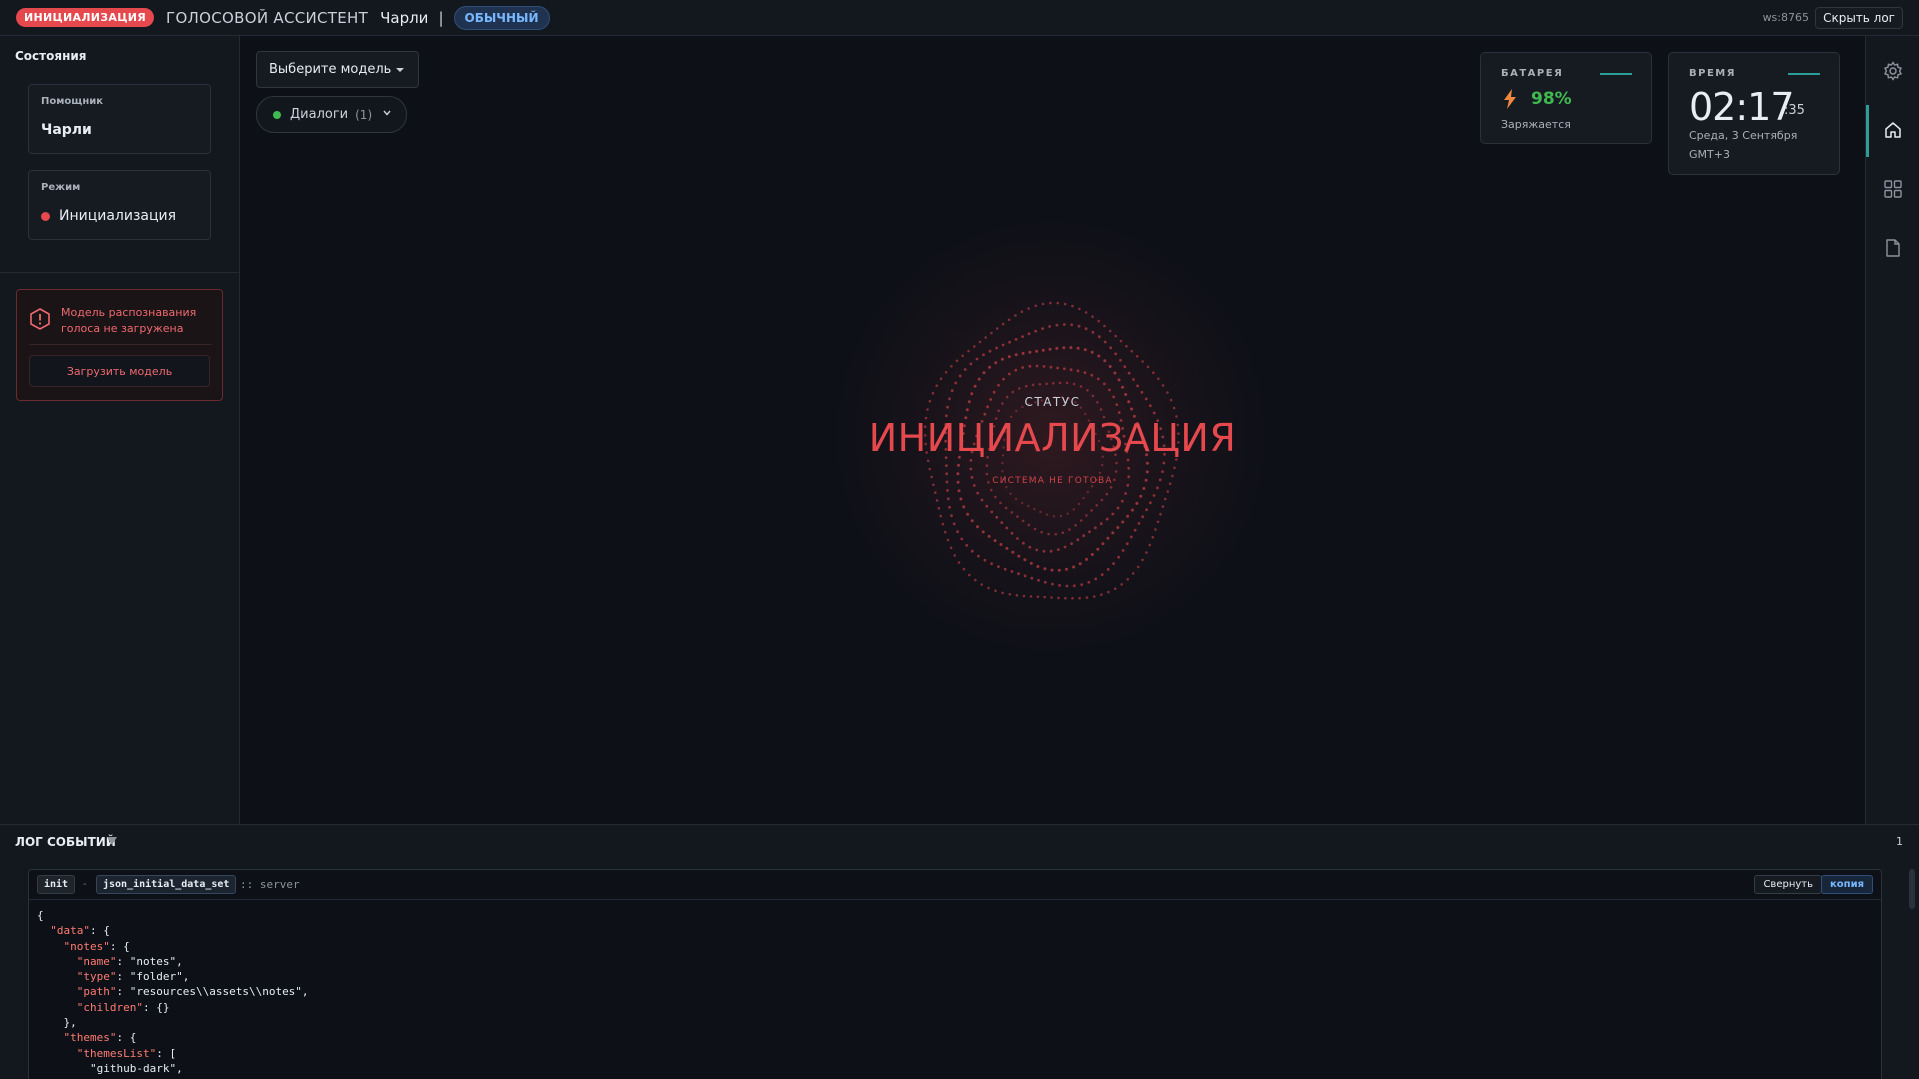  Describe the element at coordinates (1794, 110) in the screenshot. I see `clock-seconds: :35` at that location.